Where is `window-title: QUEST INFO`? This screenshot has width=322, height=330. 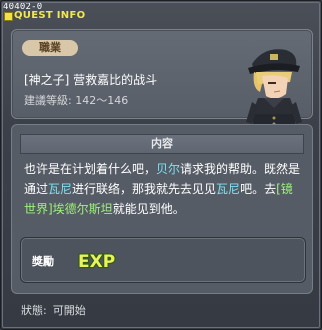
window-title: QUEST INFO is located at coordinates (50, 15).